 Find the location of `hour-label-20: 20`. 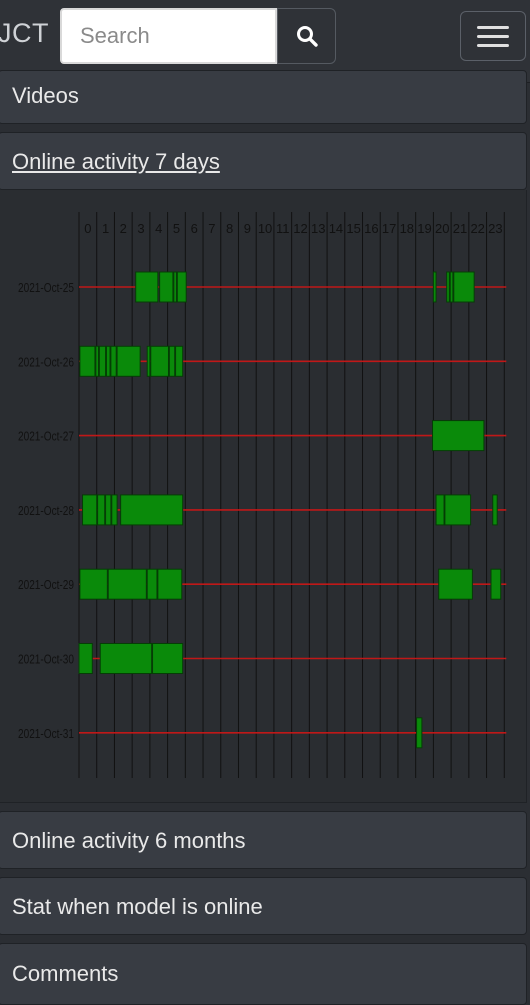

hour-label-20: 20 is located at coordinates (442, 228).